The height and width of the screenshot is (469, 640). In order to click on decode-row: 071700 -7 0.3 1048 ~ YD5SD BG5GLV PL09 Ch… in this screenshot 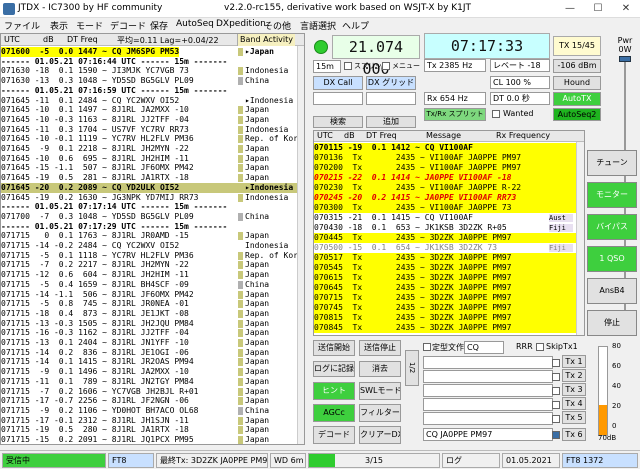, I will do `click(152, 217)`.